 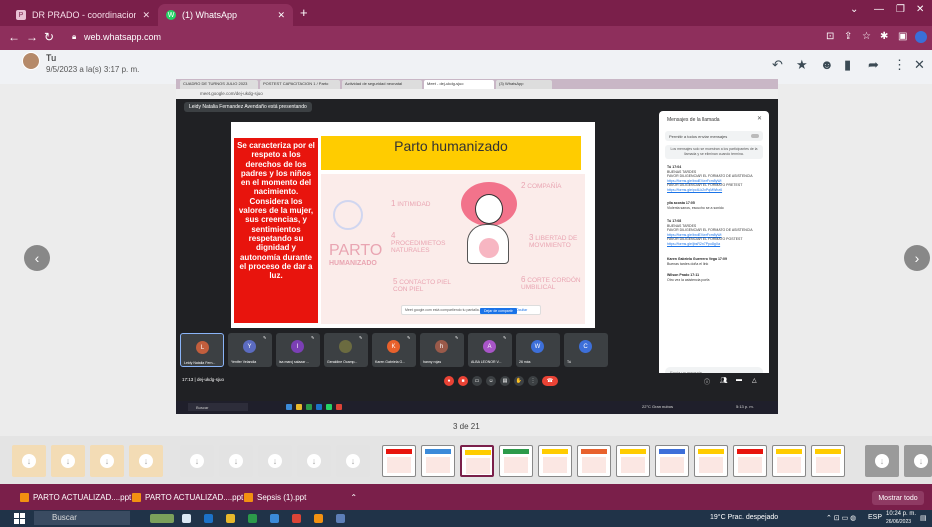 What do you see at coordinates (921, 37) in the screenshot?
I see `profile-avatar` at bounding box center [921, 37].